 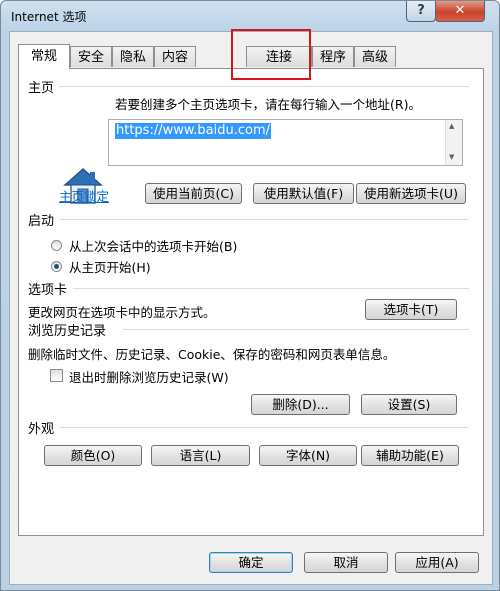 I want to click on history-description: 删除临时文件、历史记录、Cookie、保存的密码和网页表单信息。, so click(x=212, y=354).